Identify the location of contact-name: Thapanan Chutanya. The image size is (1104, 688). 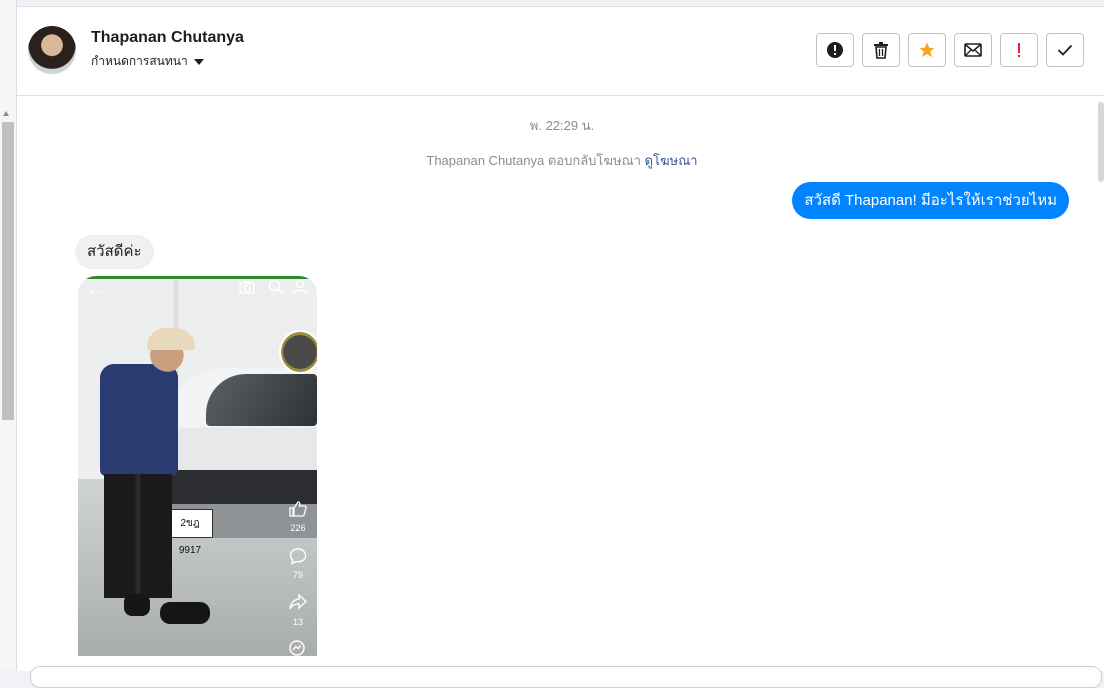
(167, 38).